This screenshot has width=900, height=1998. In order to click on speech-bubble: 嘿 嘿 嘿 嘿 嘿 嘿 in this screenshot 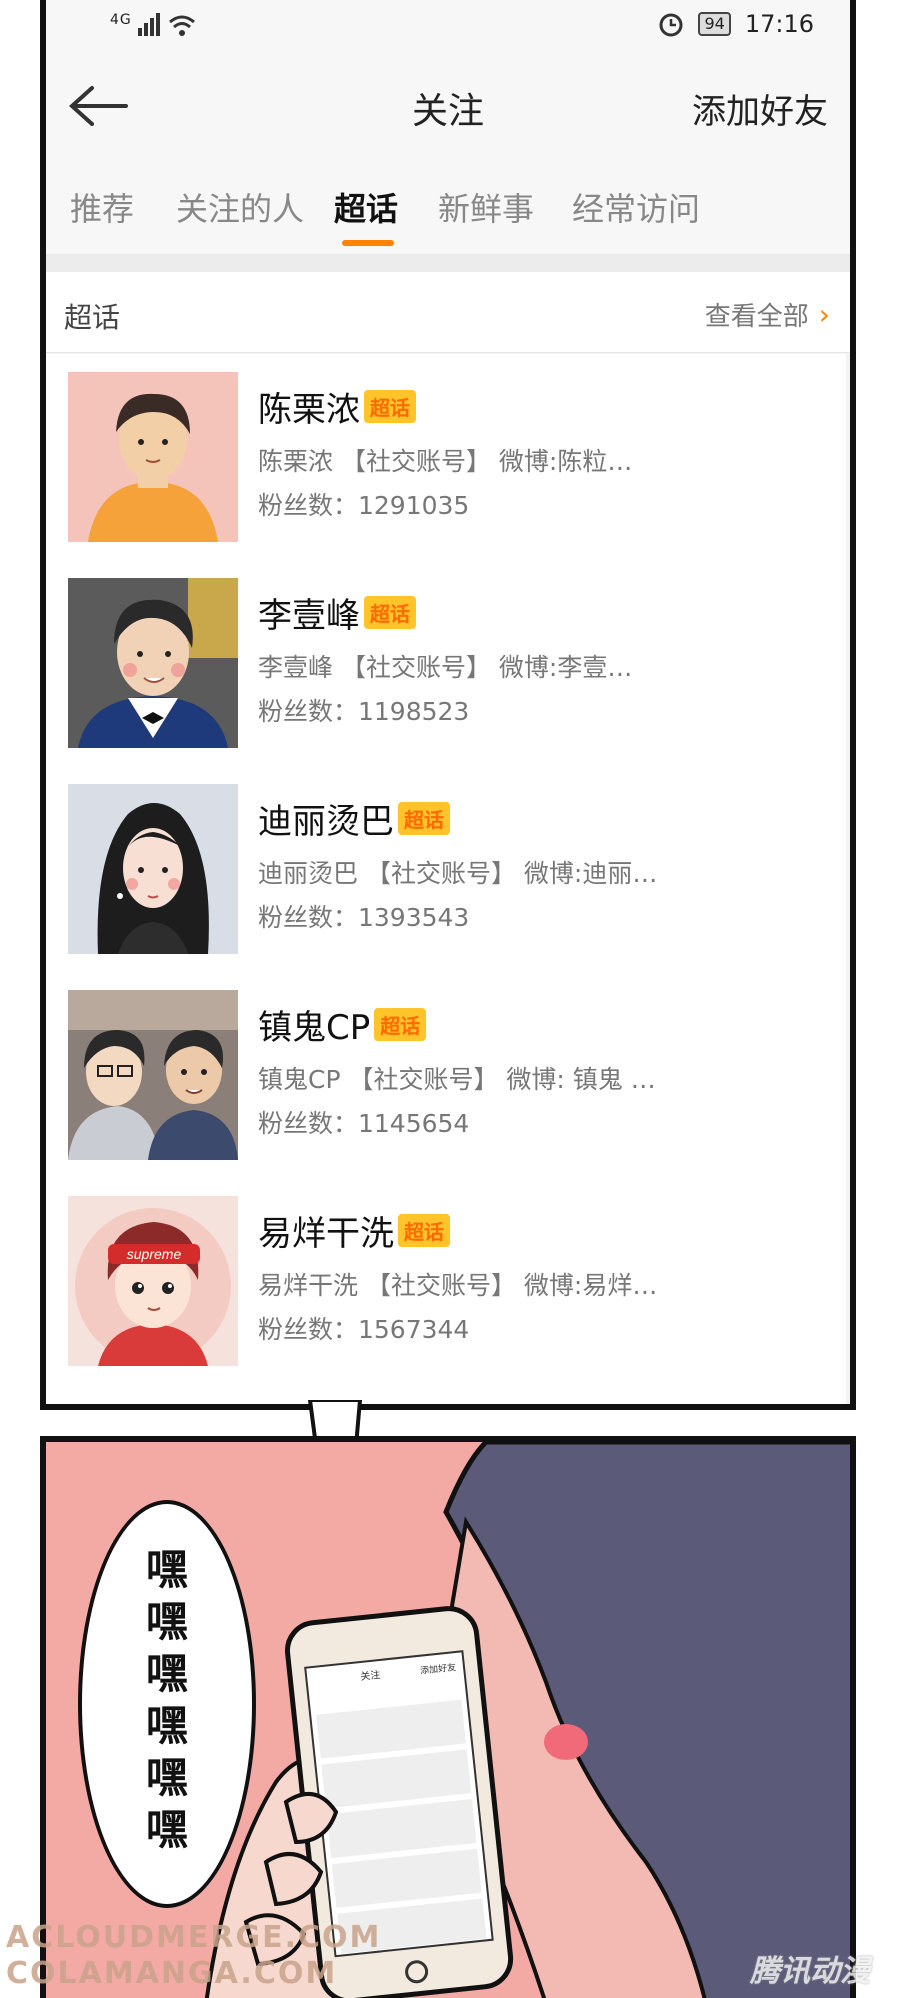, I will do `click(167, 1704)`.